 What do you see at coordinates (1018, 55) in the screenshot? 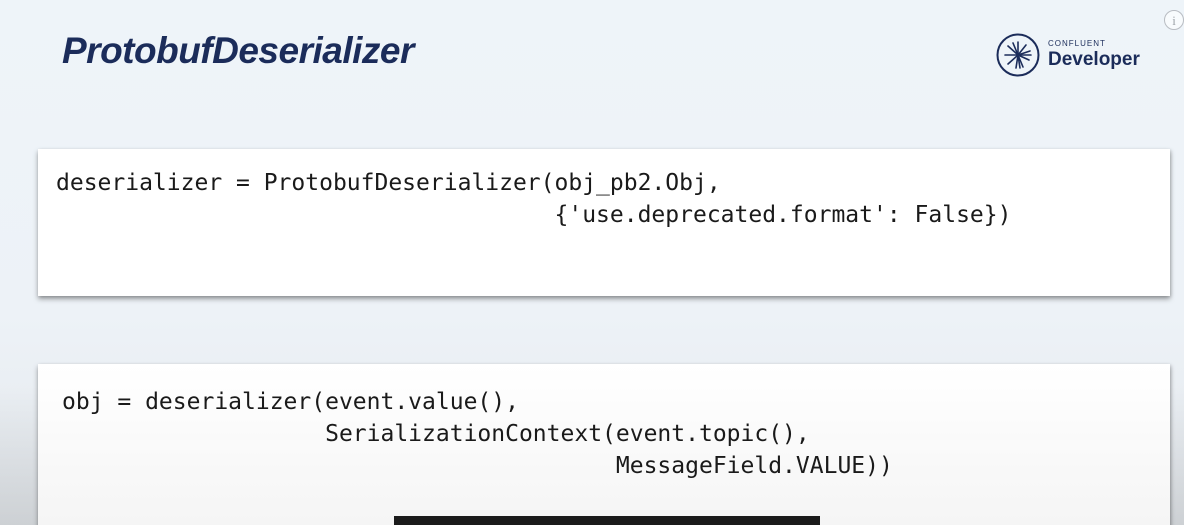
I see `confluent-starburst-icon` at bounding box center [1018, 55].